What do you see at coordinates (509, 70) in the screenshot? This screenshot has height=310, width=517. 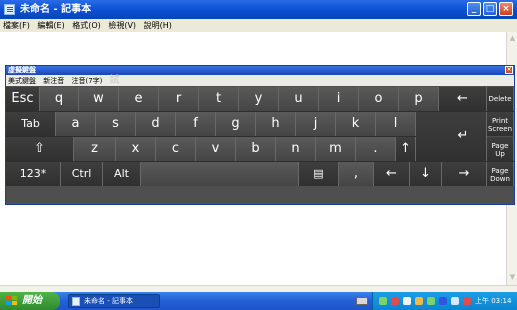 I see `keyboard-close-icon: ×` at bounding box center [509, 70].